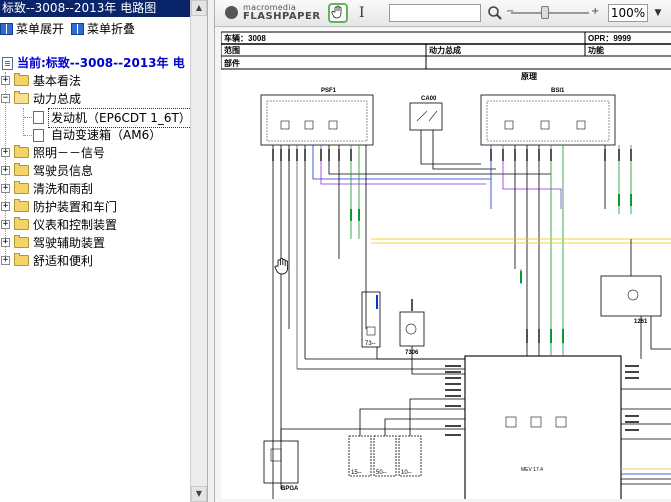  What do you see at coordinates (610, 38) in the screenshot?
I see `opr-label: OPR：9999` at bounding box center [610, 38].